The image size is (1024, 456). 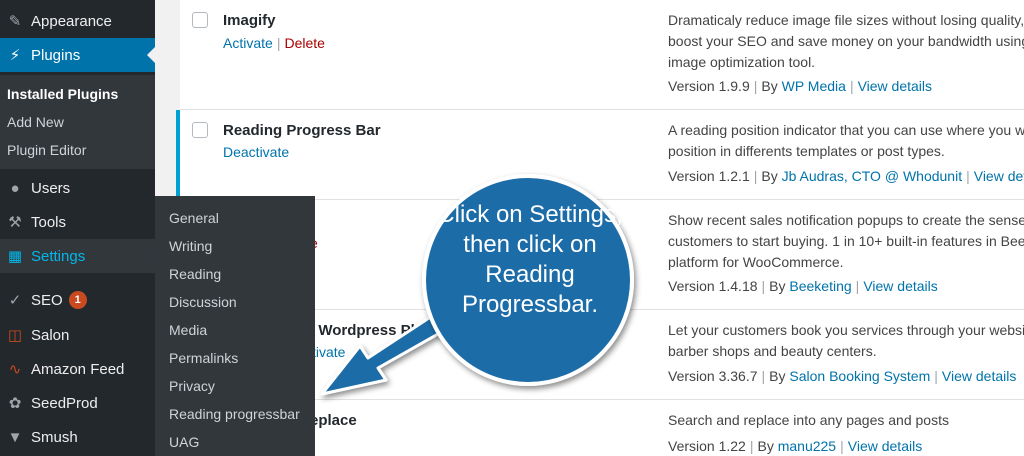 What do you see at coordinates (872, 176) in the screenshot?
I see `author-link: Jb Audras, CTO @ Whodunit` at bounding box center [872, 176].